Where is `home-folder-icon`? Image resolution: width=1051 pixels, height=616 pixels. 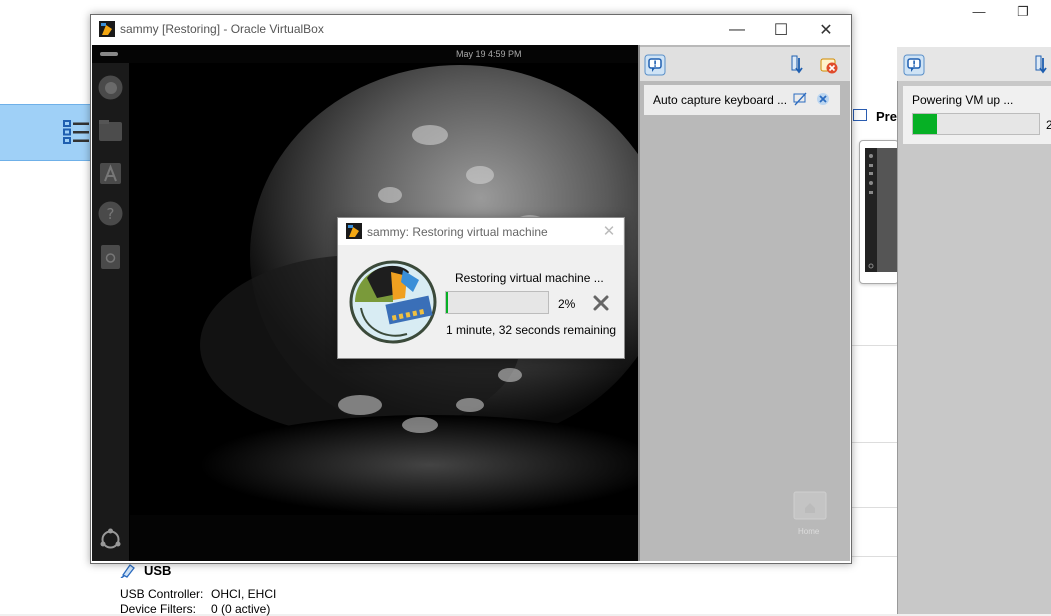 home-folder-icon is located at coordinates (810, 504).